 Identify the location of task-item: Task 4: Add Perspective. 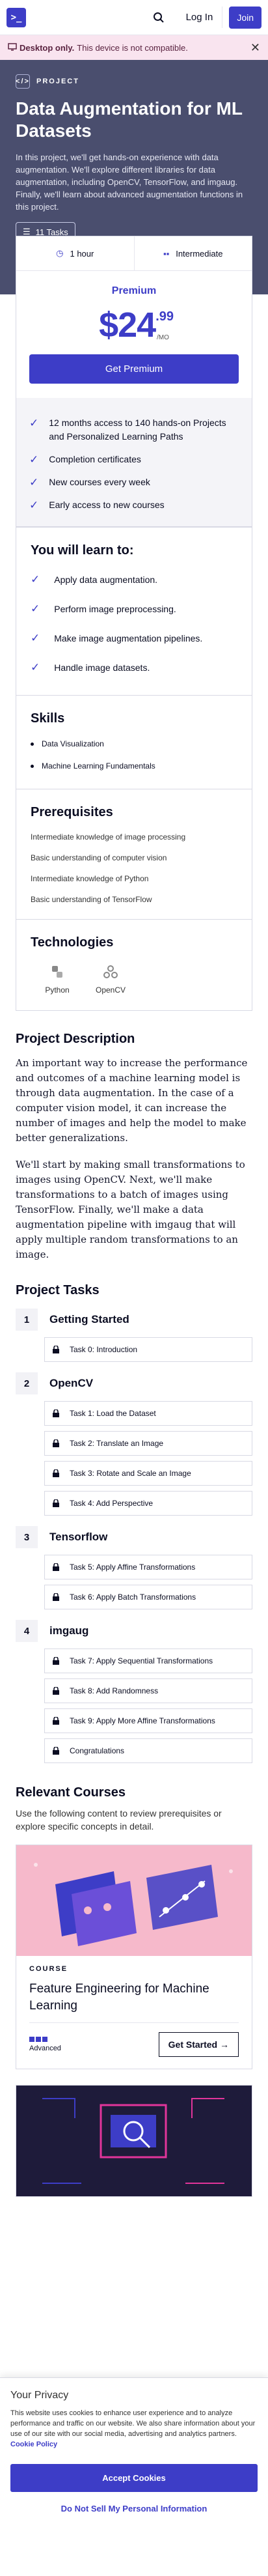
(148, 1503).